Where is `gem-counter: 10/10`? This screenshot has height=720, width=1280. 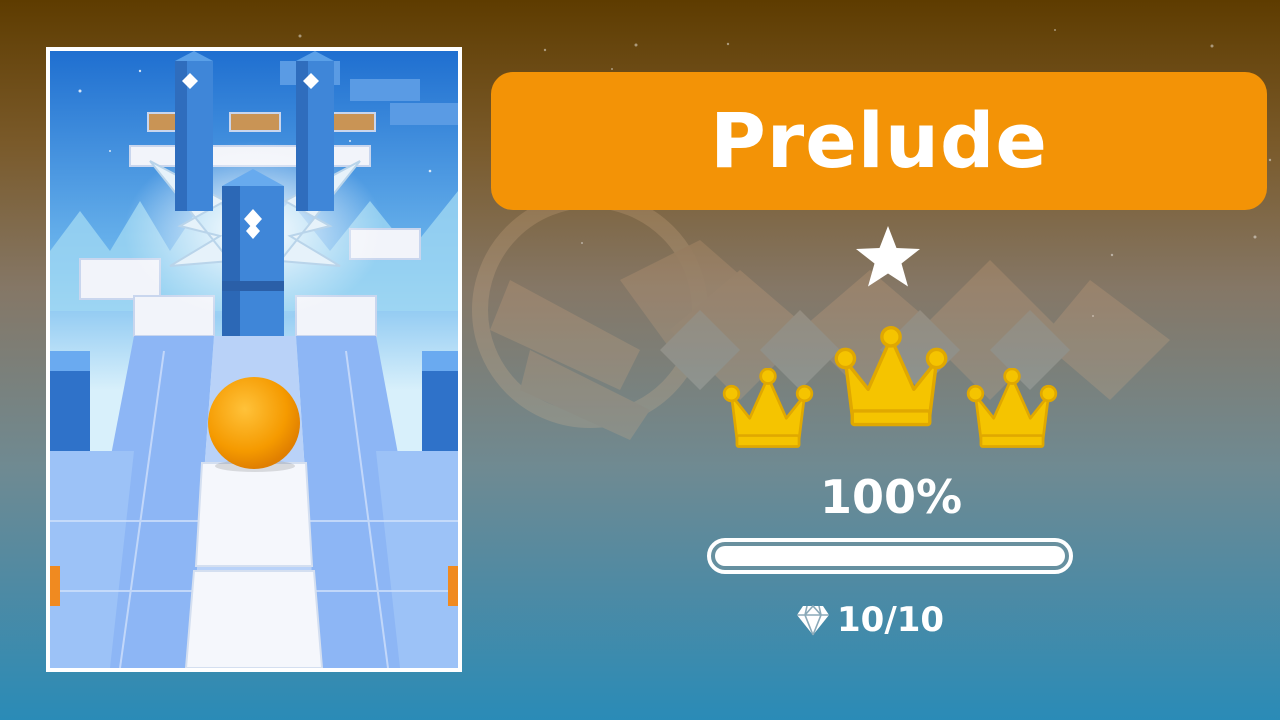 gem-counter: 10/10 is located at coordinates (869, 620).